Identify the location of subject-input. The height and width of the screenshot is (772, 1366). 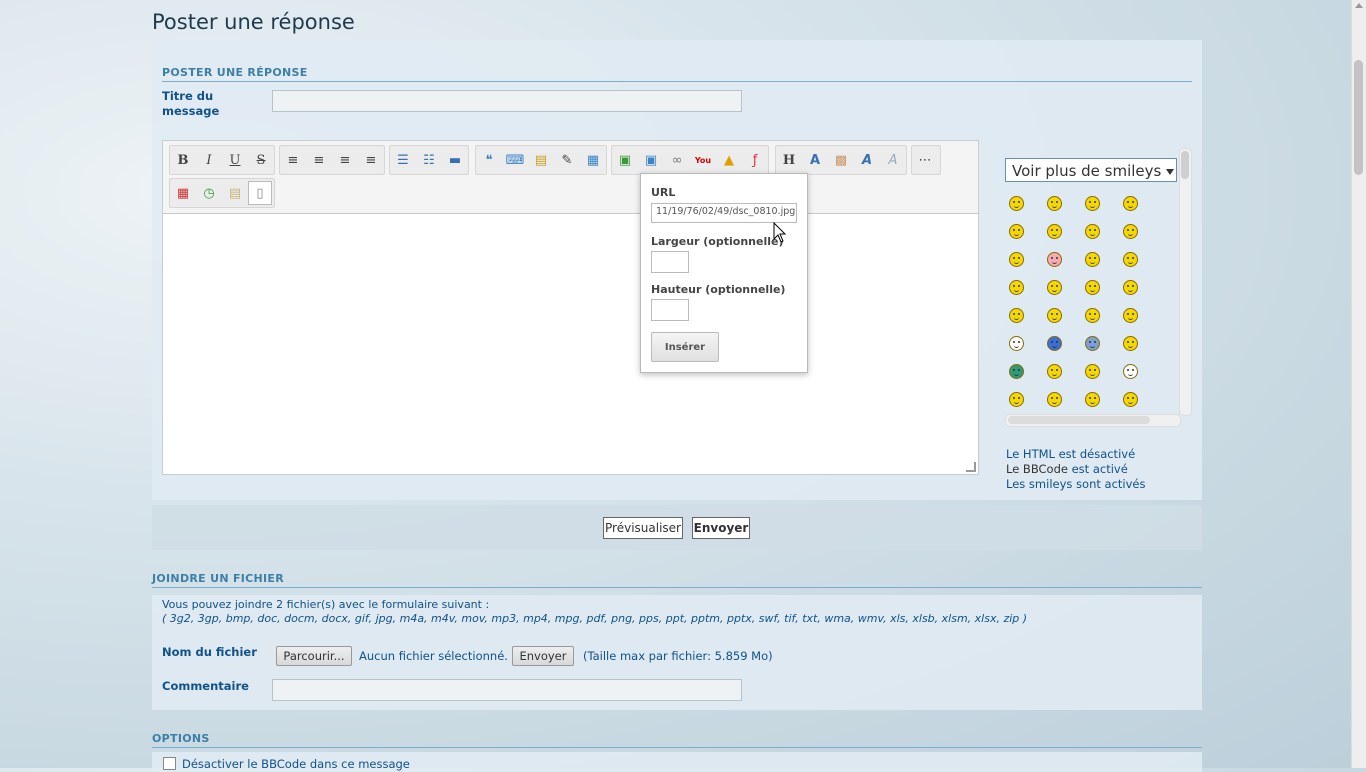
(507, 101).